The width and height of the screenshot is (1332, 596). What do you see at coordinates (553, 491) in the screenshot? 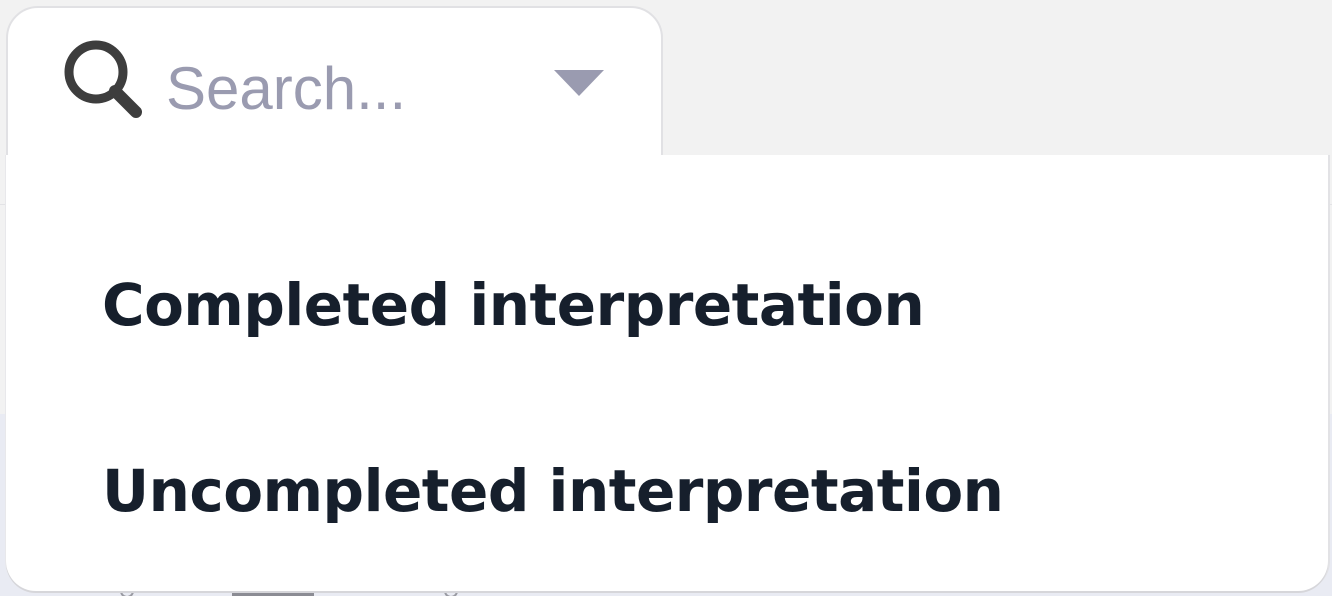
I see `menu-item-uncompleted-interpretation: Uncompleted interpretation` at bounding box center [553, 491].